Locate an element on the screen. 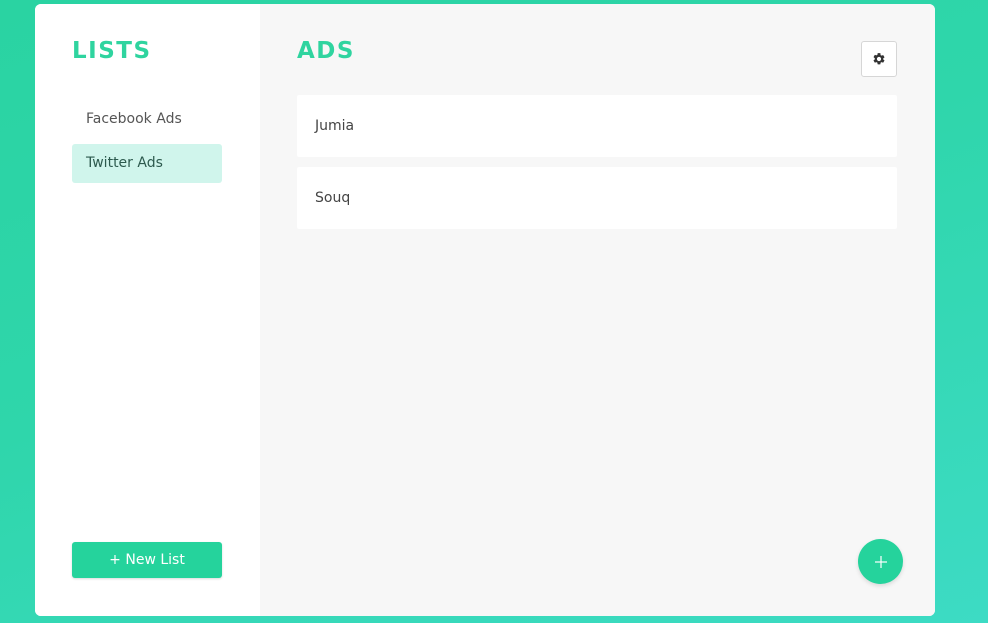 The height and width of the screenshot is (623, 988). list-nav: Facebook Ads Twitter Ads is located at coordinates (147, 144).